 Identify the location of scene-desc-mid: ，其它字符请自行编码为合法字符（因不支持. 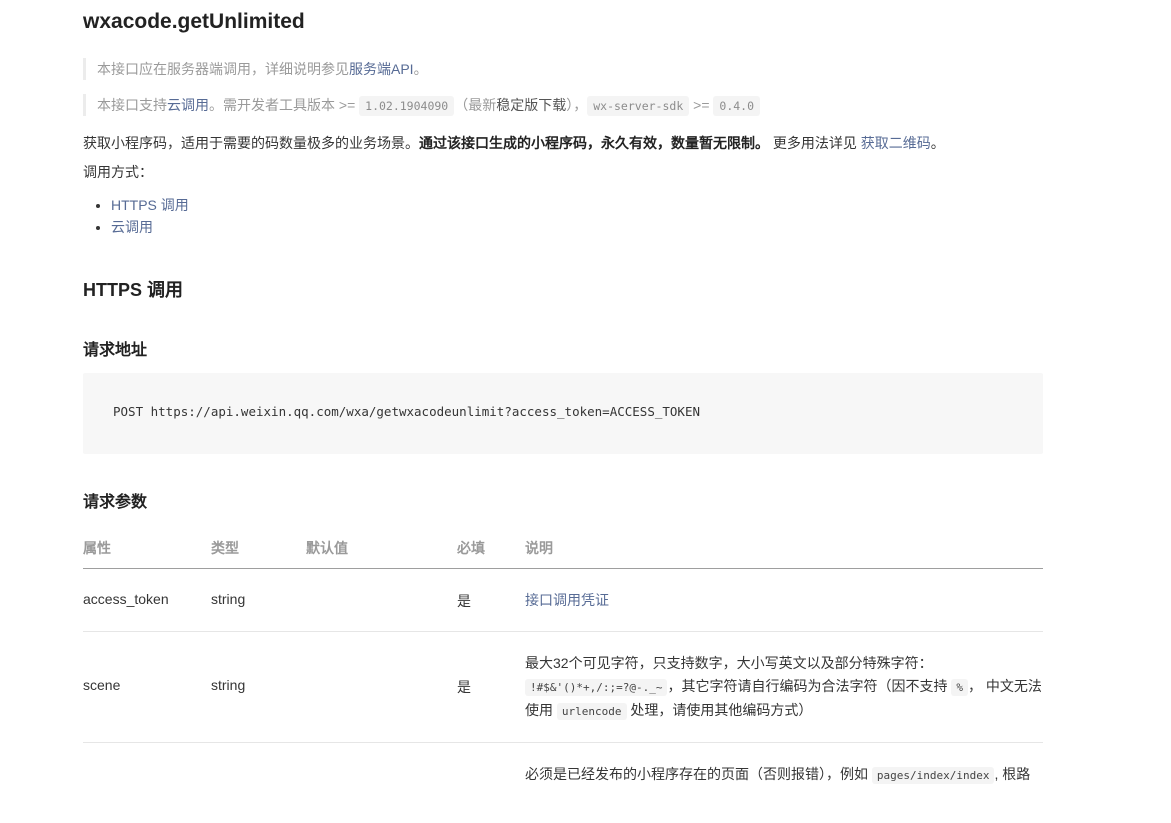
(809, 686).